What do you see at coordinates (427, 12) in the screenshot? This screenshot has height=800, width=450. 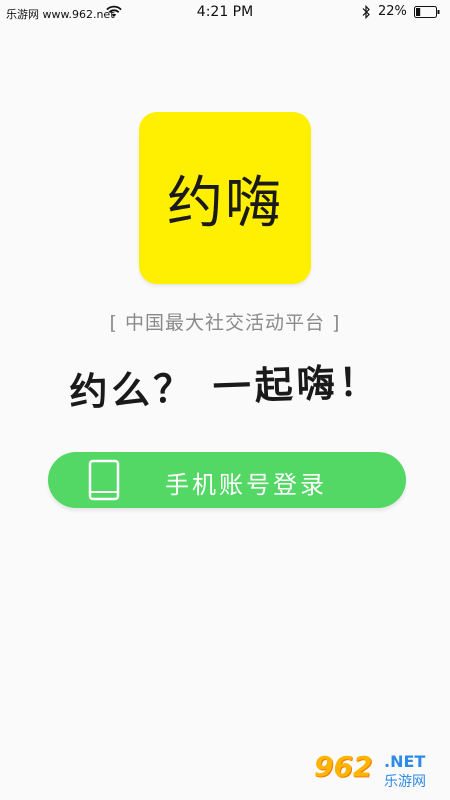 I see `battery-icon` at bounding box center [427, 12].